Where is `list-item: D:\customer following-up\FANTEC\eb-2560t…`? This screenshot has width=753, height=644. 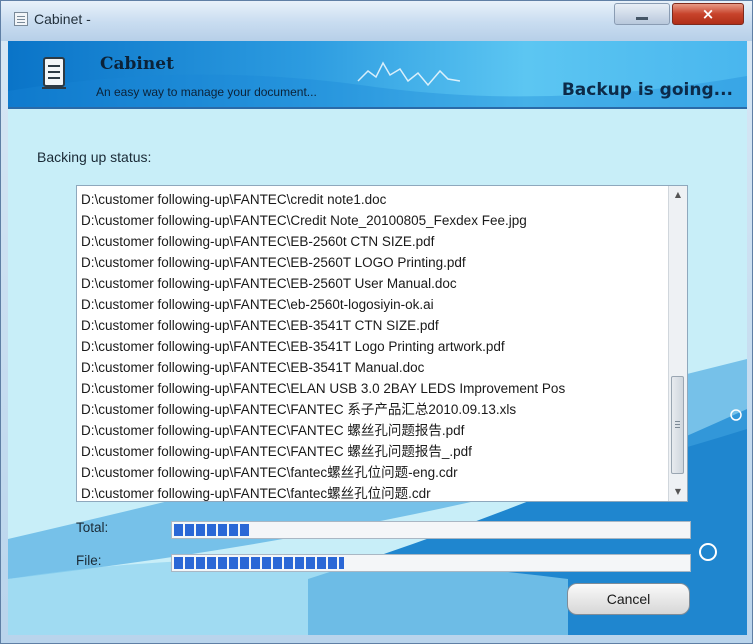
list-item: D:\customer following-up\FANTEC\eb-2560t… is located at coordinates (374, 304).